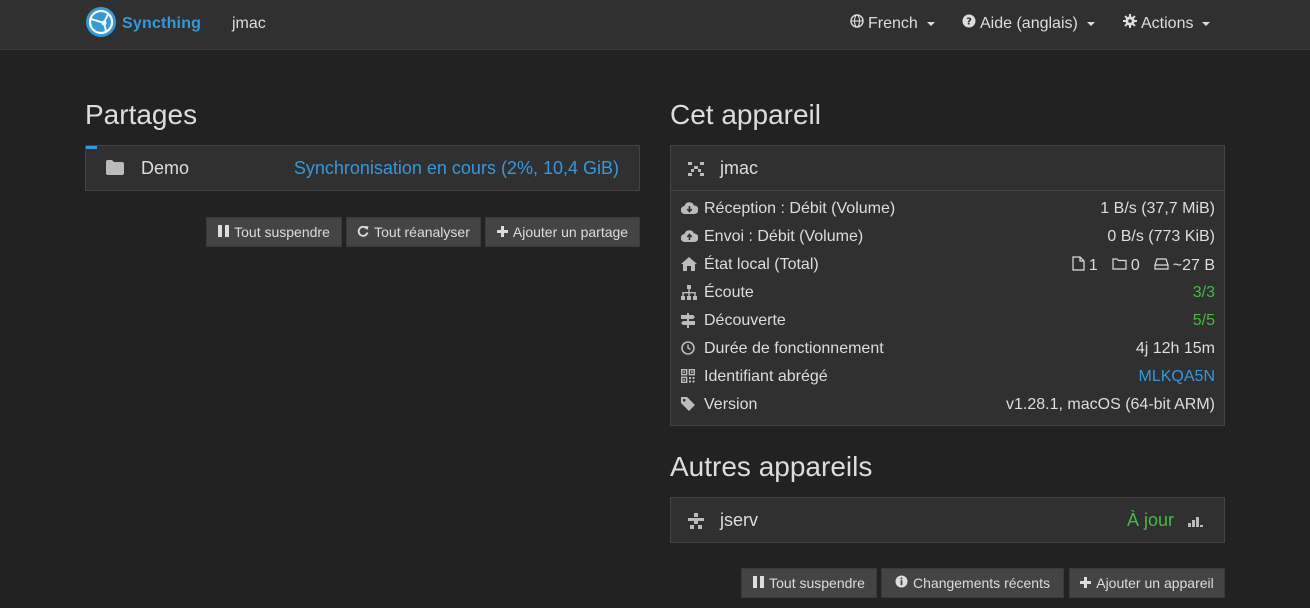  What do you see at coordinates (947, 405) in the screenshot?
I see `version-row: Version v1.28.1, macOS (64-bit ARM)` at bounding box center [947, 405].